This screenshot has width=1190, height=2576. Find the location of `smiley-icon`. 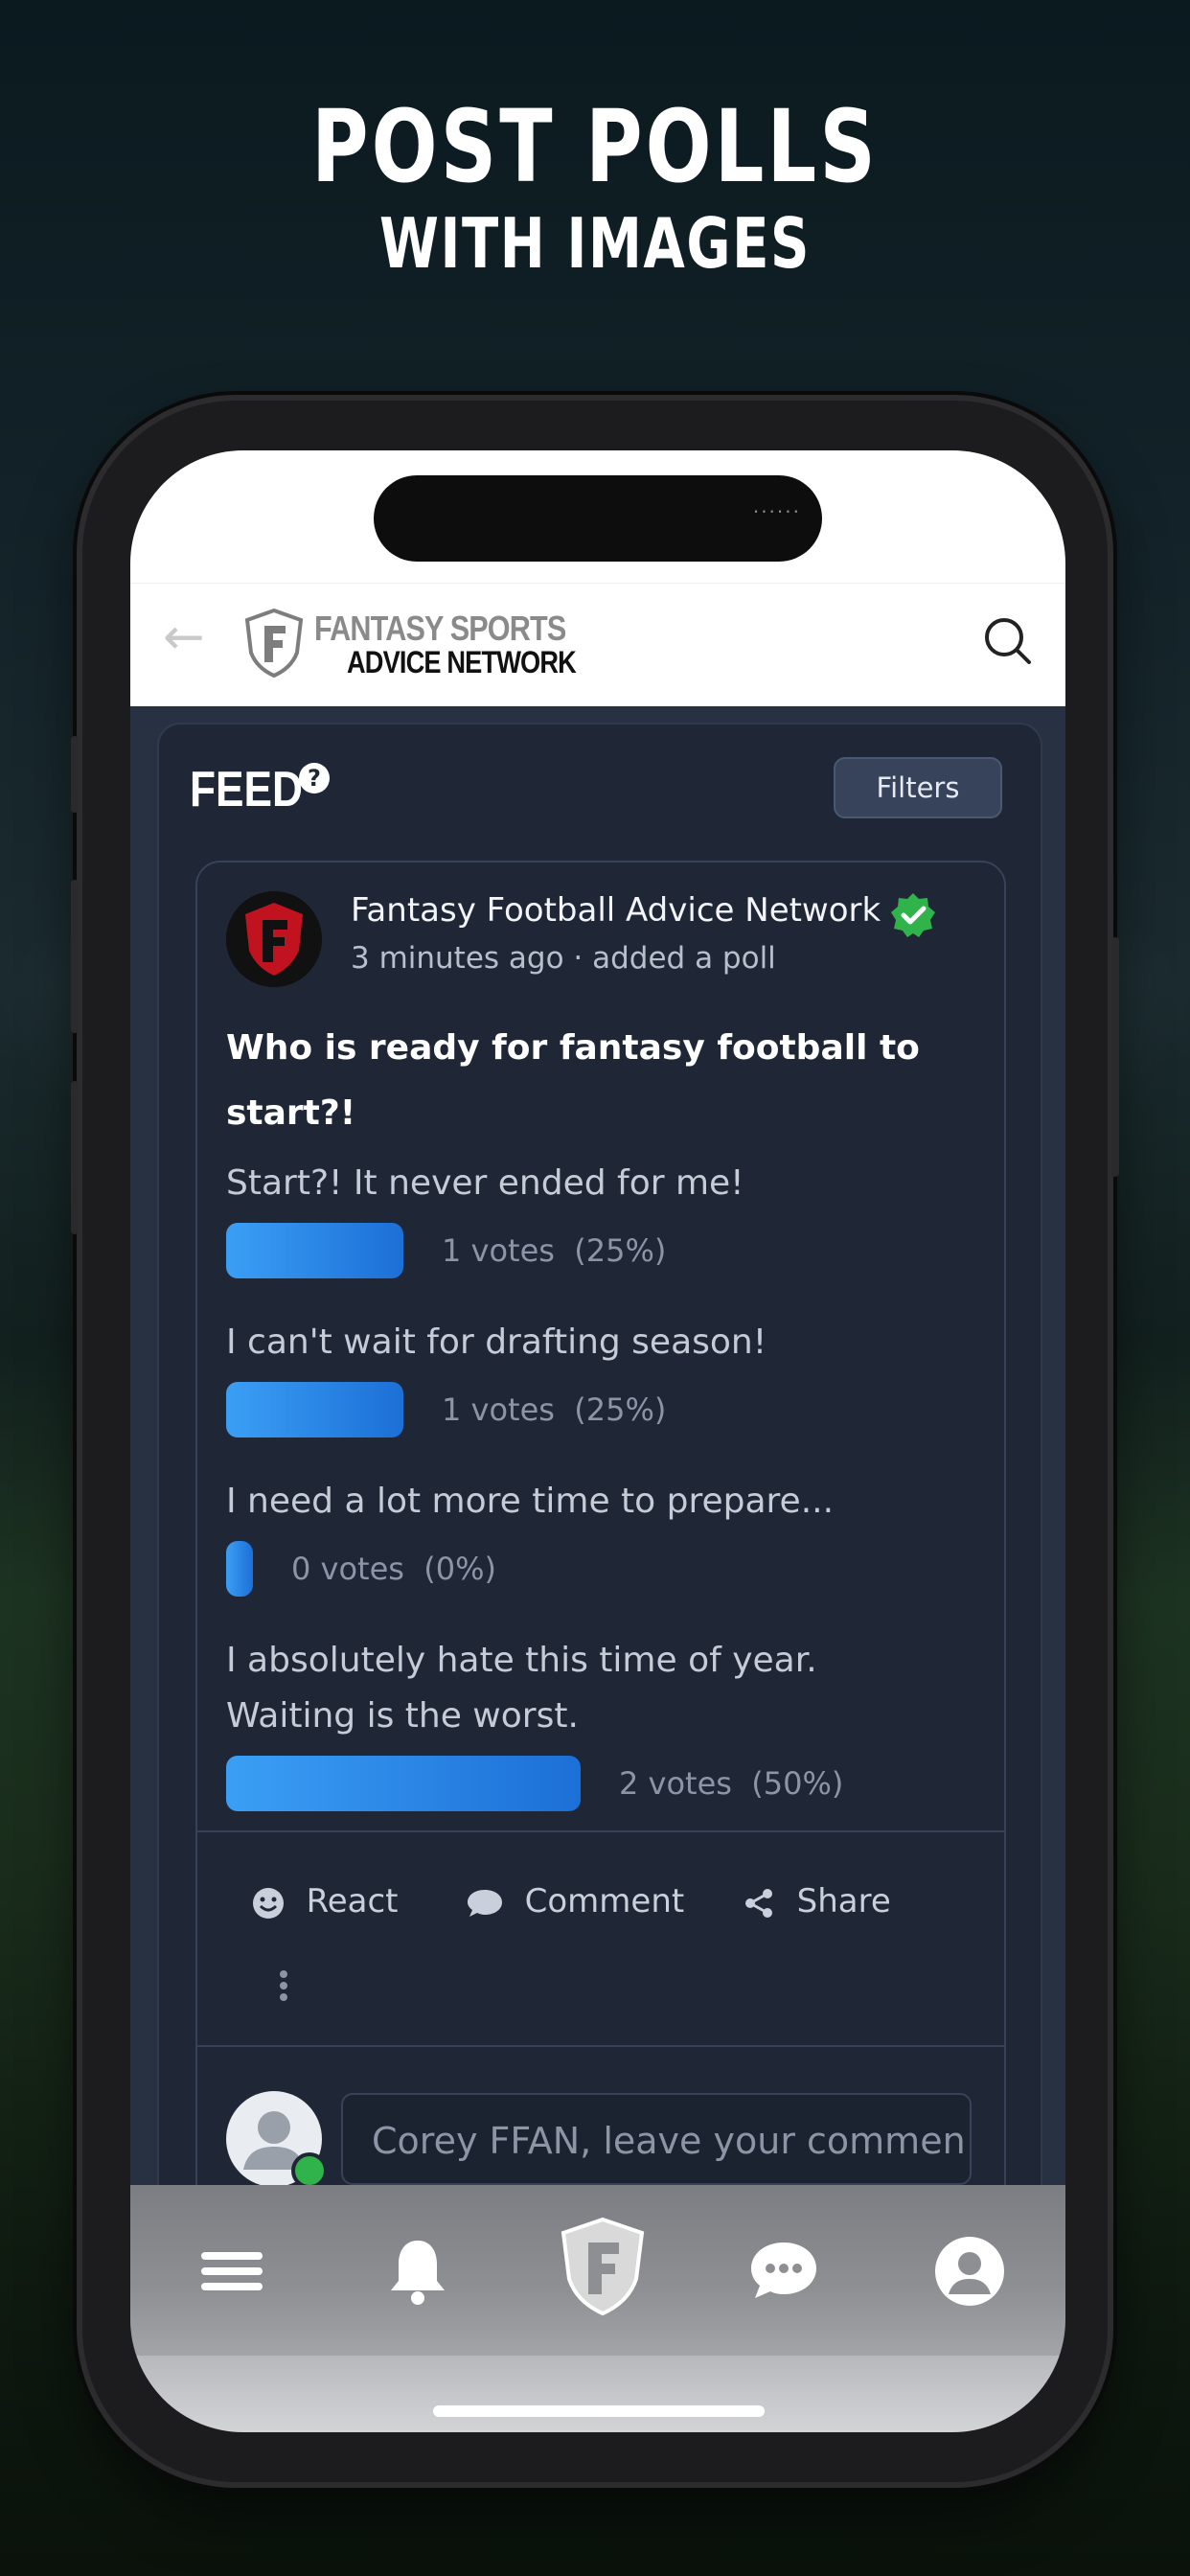

smiley-icon is located at coordinates (269, 1903).